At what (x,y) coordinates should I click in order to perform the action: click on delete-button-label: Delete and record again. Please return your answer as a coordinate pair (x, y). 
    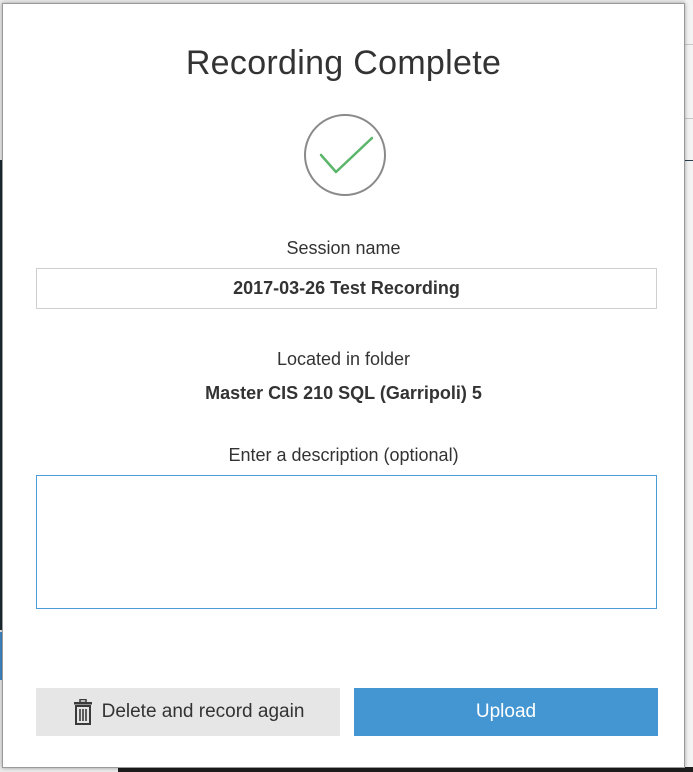
    Looking at the image, I should click on (203, 711).